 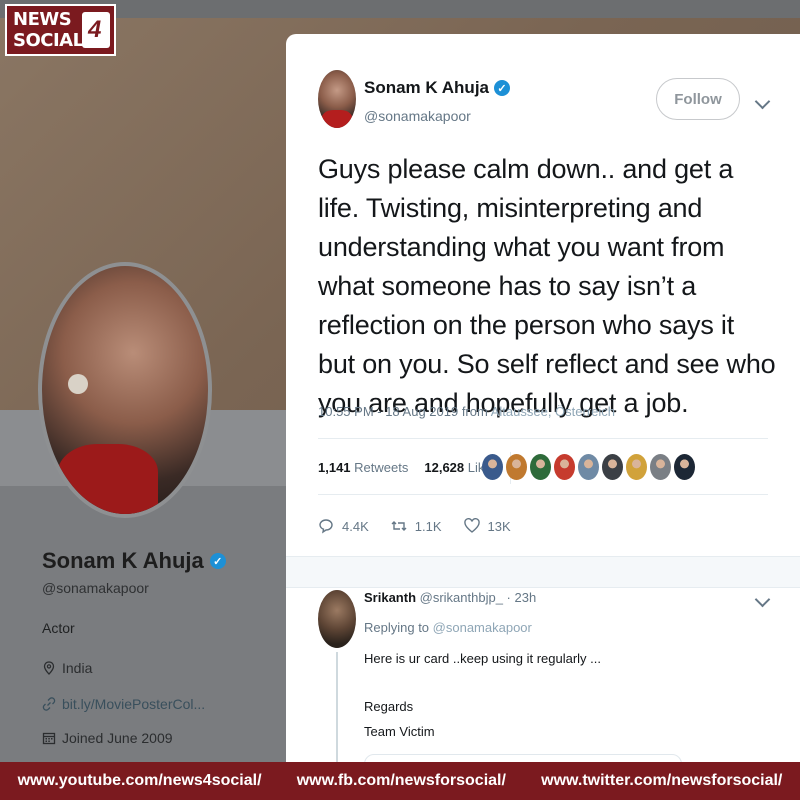 I want to click on flower-decoration, so click(x=78, y=384).